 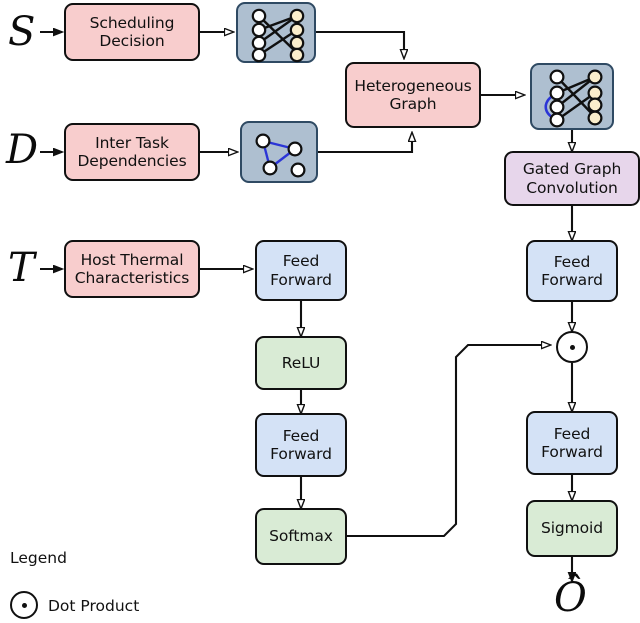 What do you see at coordinates (132, 278) in the screenshot?
I see `block-label-line2: Characteristics` at bounding box center [132, 278].